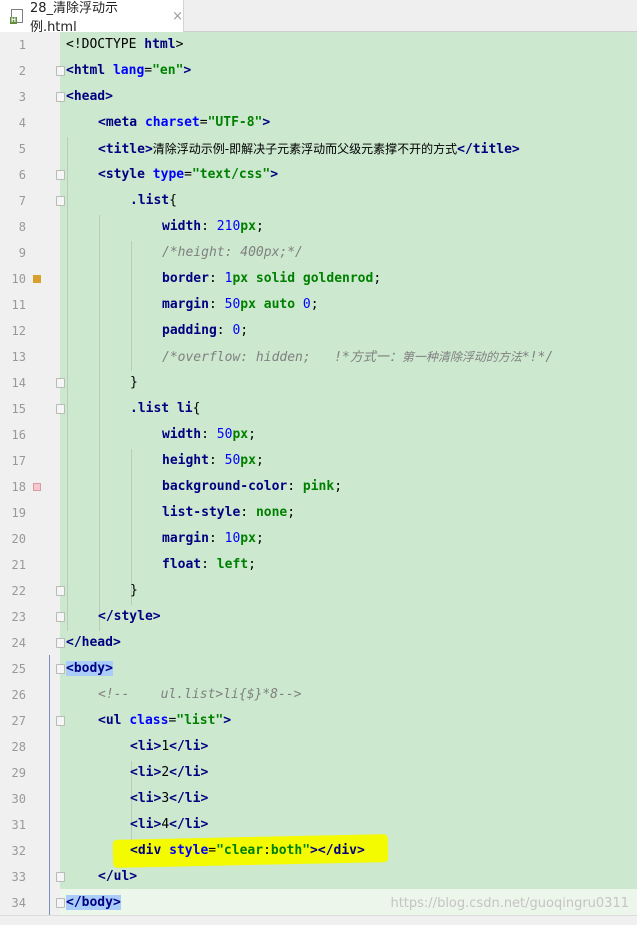  Describe the element at coordinates (18, 877) in the screenshot. I see `line-number: 33` at that location.